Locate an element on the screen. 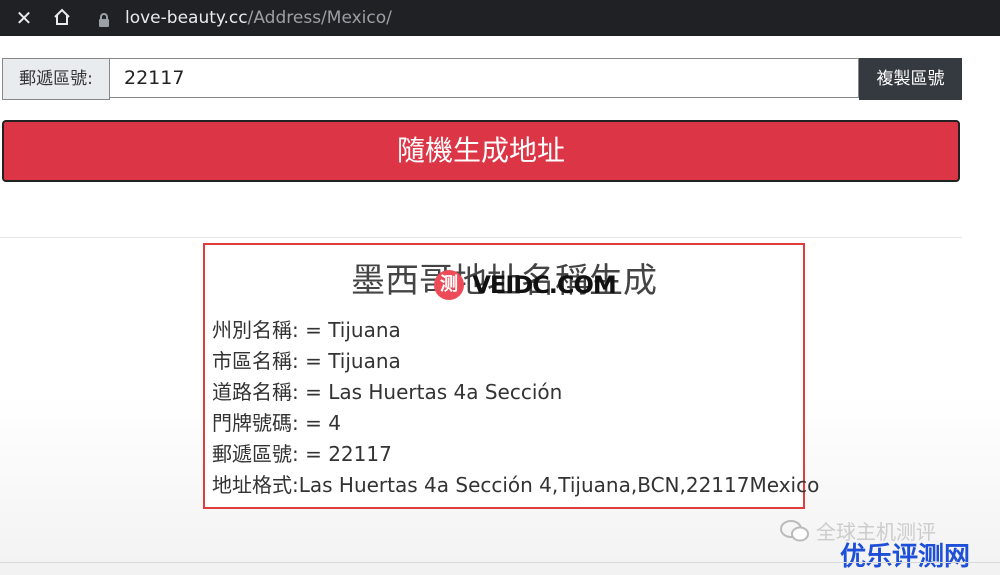 The height and width of the screenshot is (575, 1000). close-icon: ✕ is located at coordinates (24, 18).